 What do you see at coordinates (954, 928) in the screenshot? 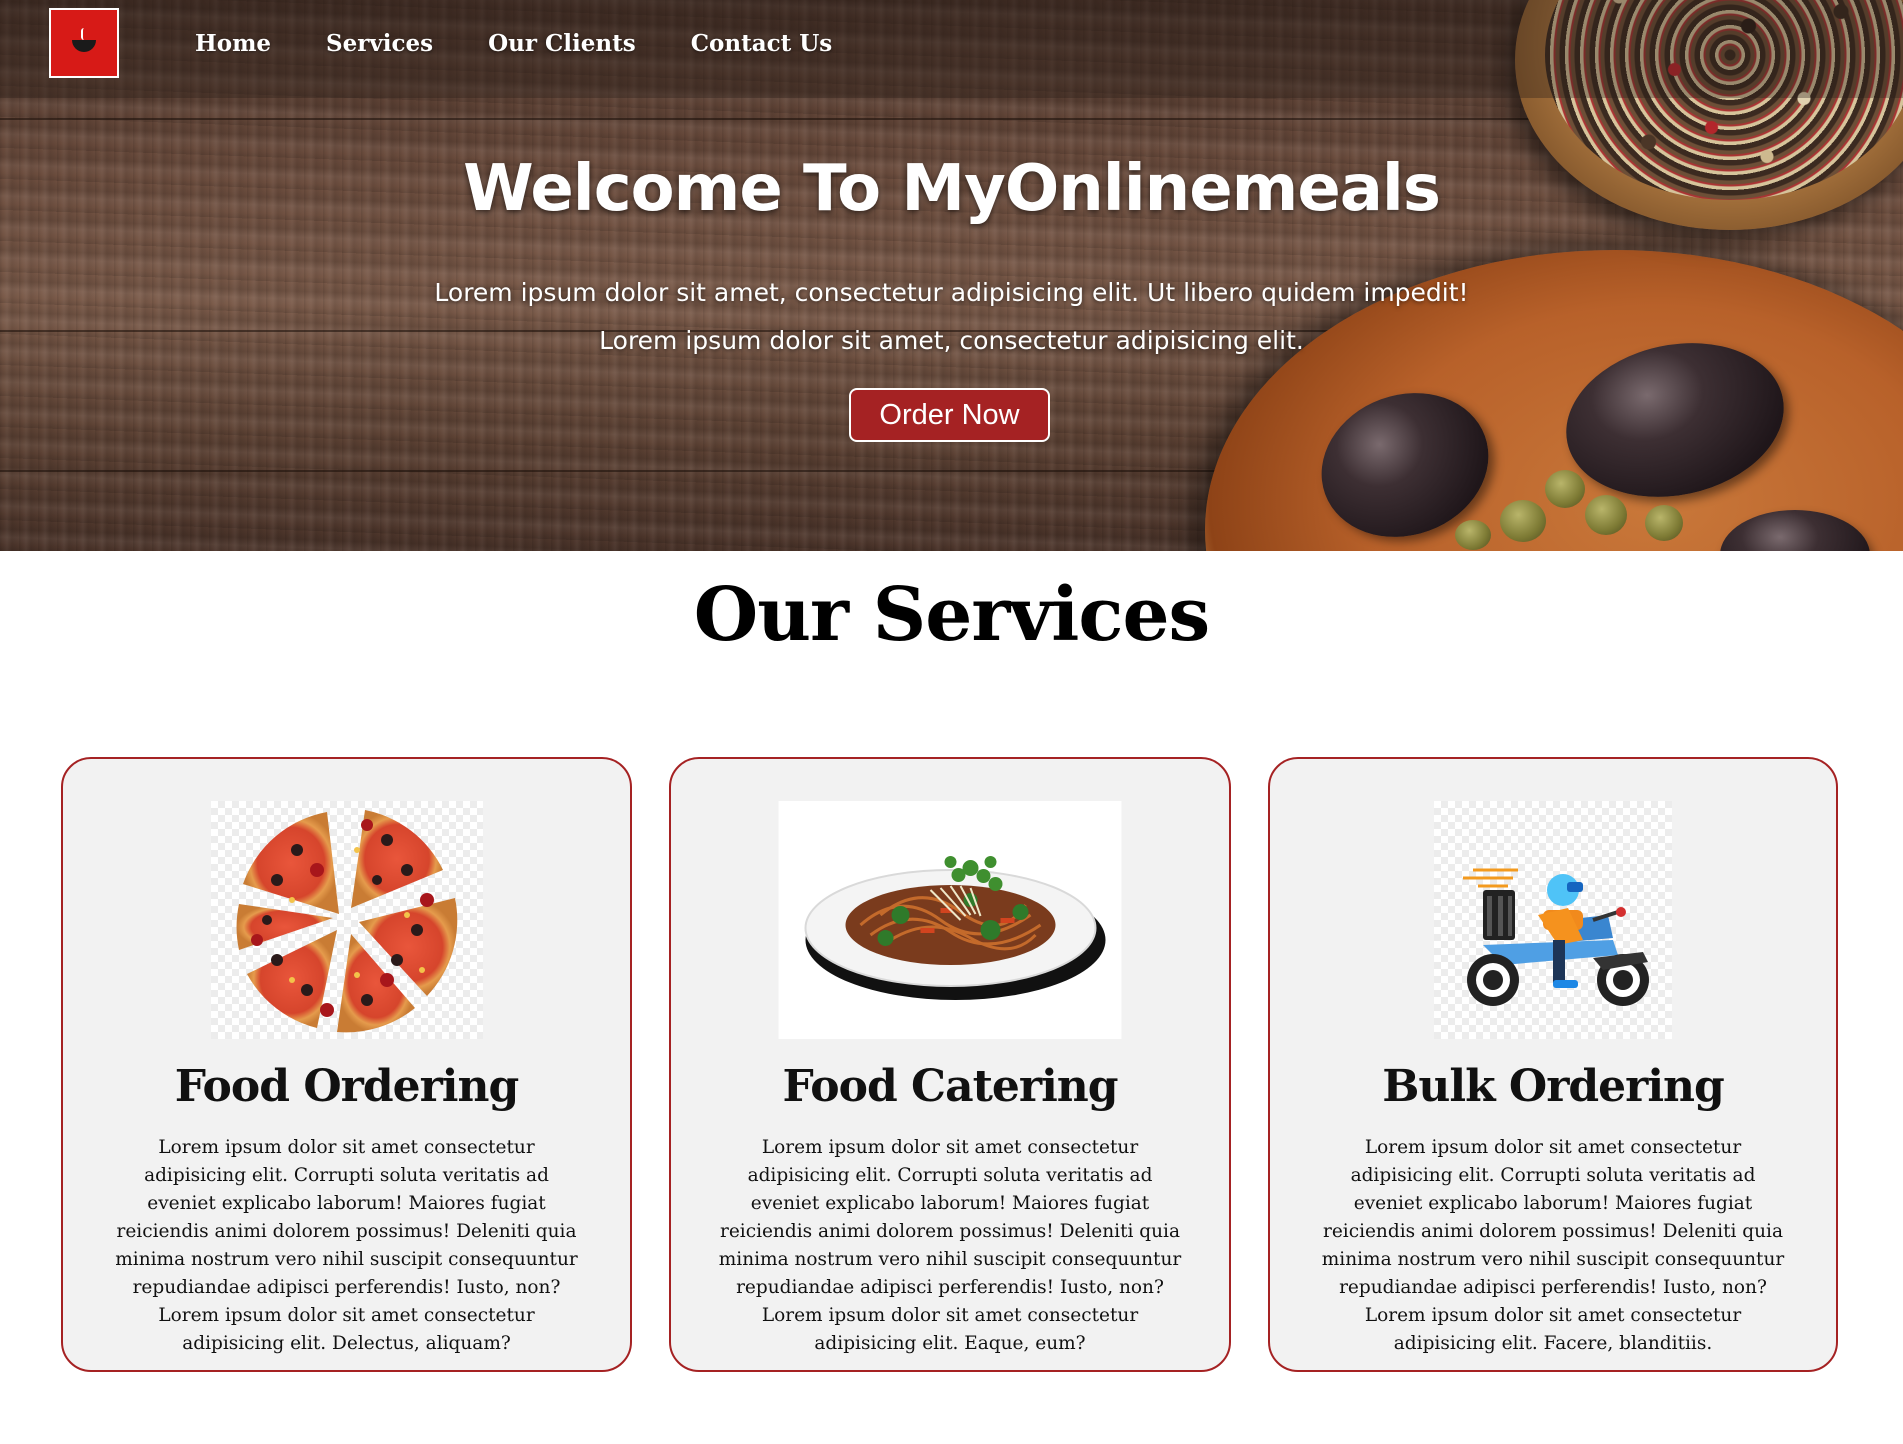
I see `noodle-plate-icon` at bounding box center [954, 928].